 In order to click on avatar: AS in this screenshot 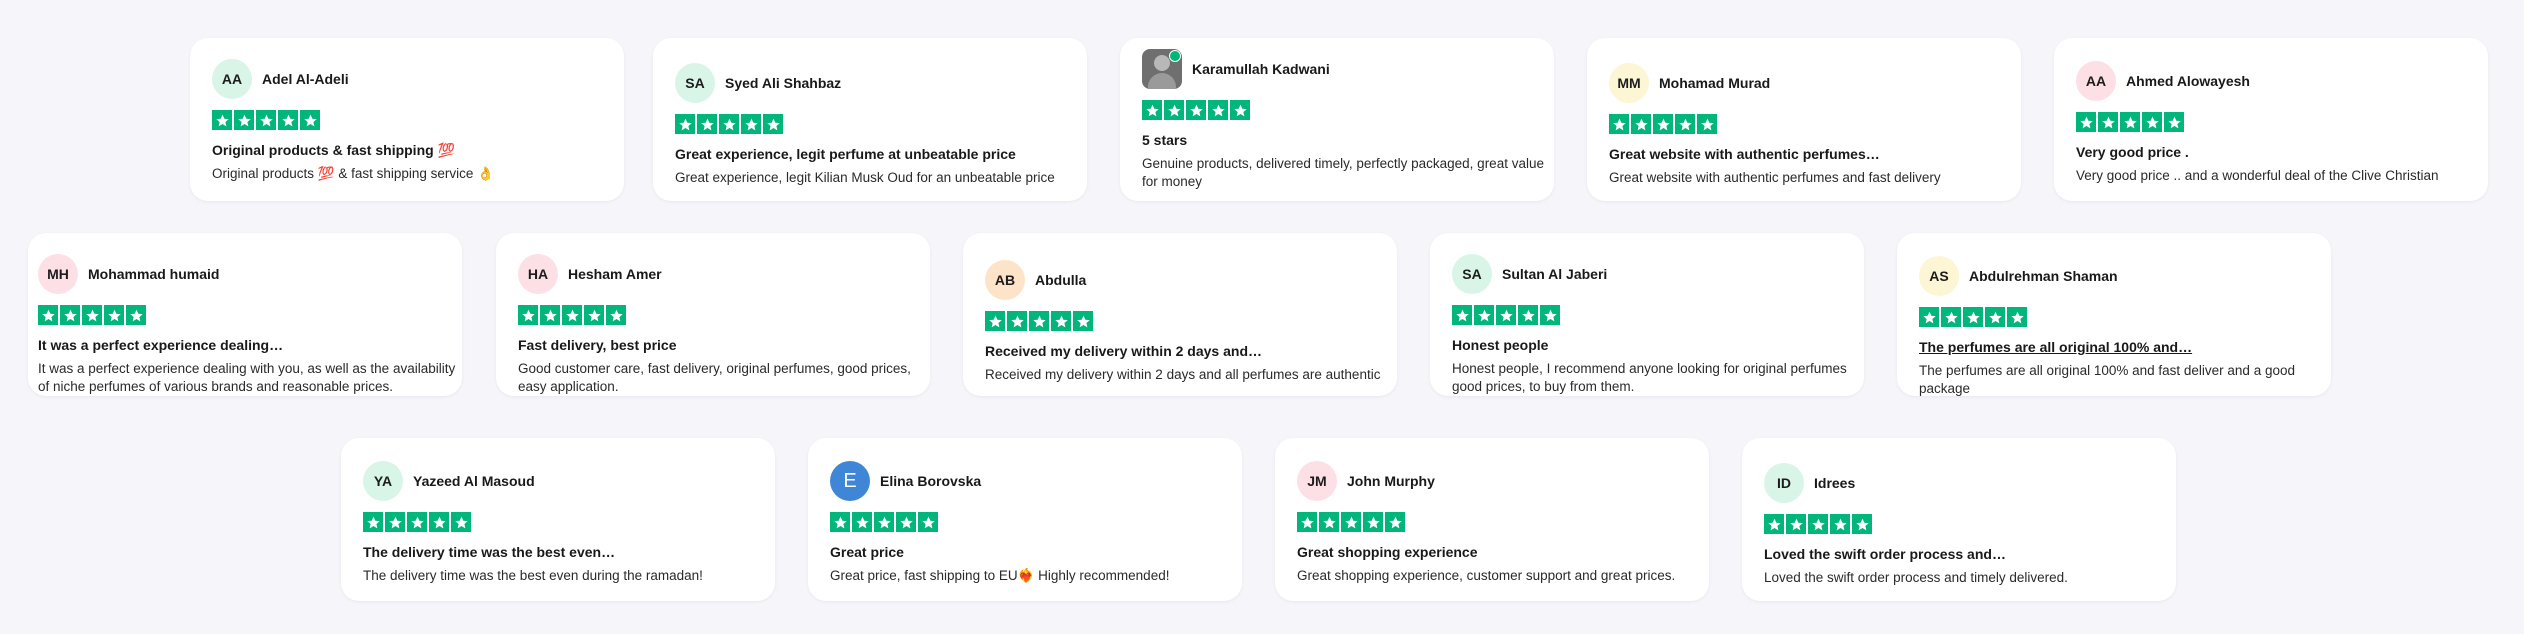, I will do `click(1939, 276)`.